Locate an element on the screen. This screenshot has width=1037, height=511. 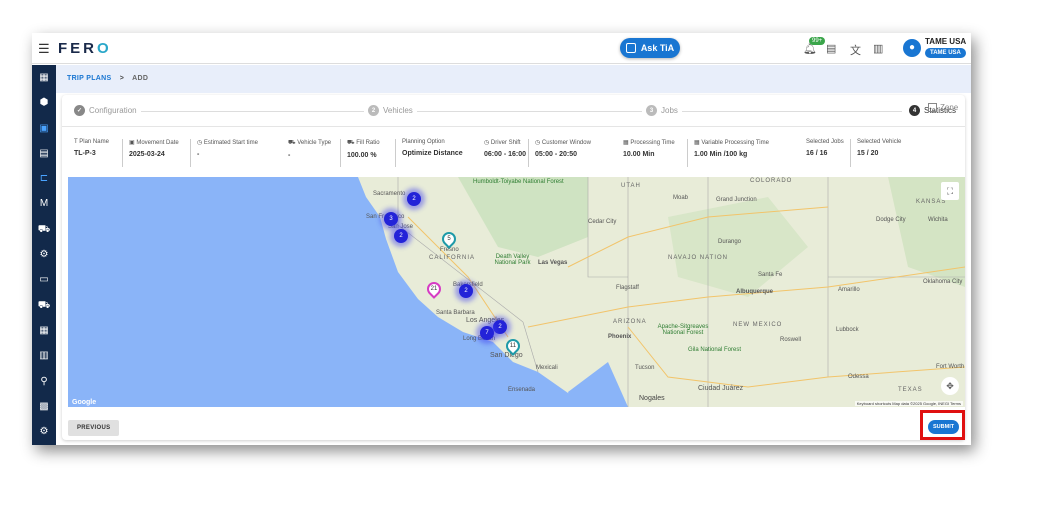
notification-badge: 99+ is located at coordinates (817, 41).